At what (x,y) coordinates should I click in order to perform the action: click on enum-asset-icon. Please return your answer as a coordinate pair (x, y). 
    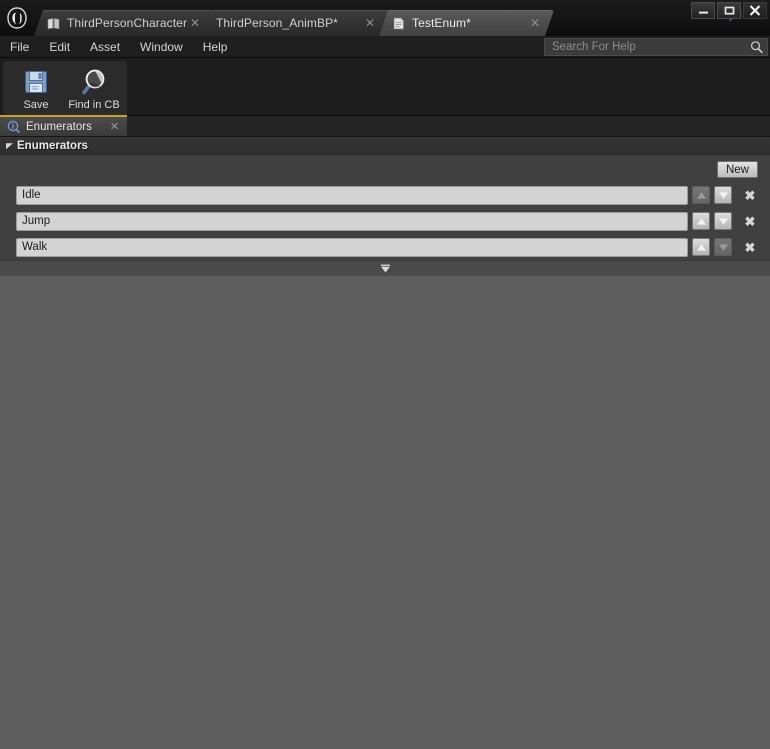
    Looking at the image, I should click on (398, 23).